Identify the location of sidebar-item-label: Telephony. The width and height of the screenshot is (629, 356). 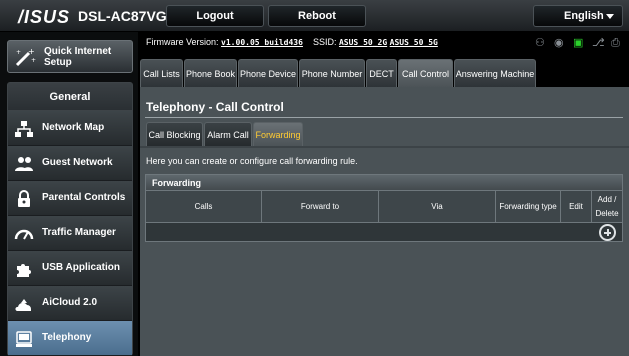
(67, 337).